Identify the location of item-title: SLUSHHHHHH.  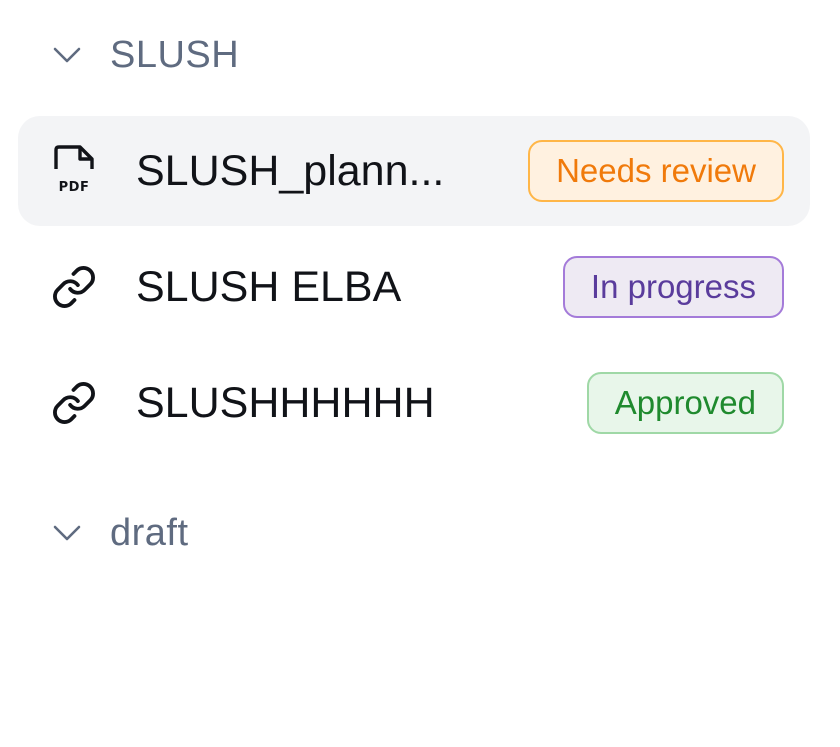
(285, 402).